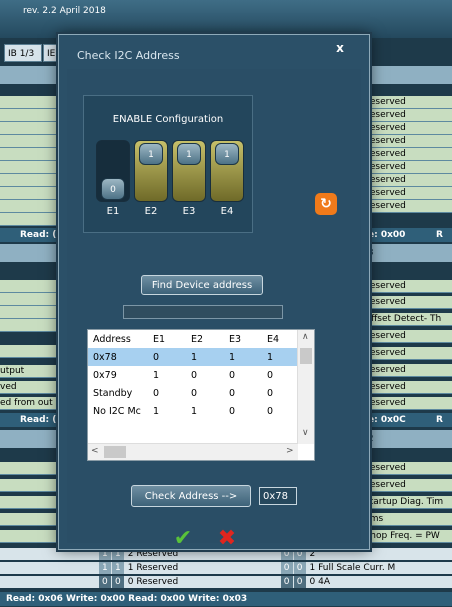  I want to click on enable-configuration-panel: ENABLE Configuration 0 E1 1 E2 1 E3 1 E4, so click(168, 164).